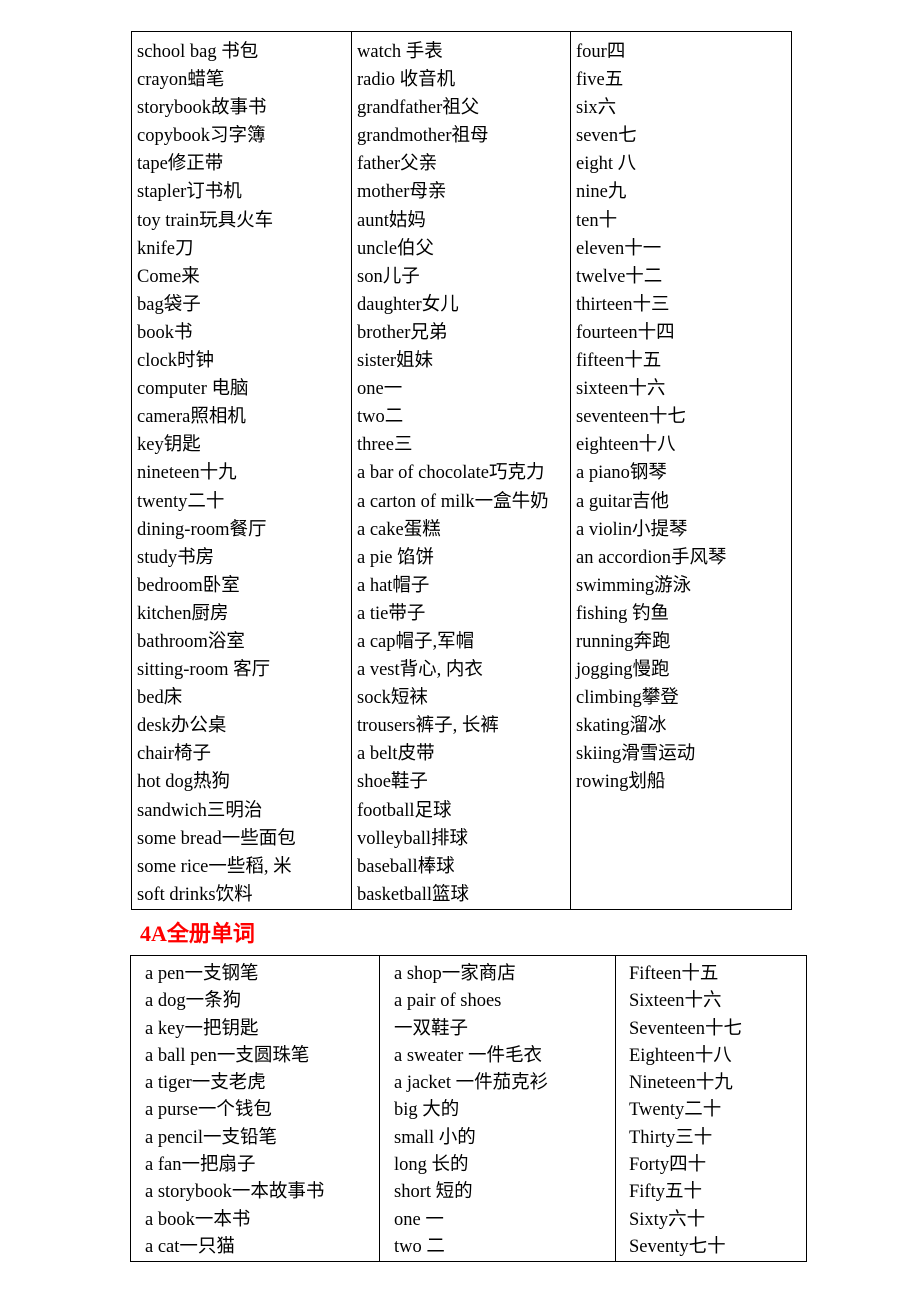  What do you see at coordinates (665, 1192) in the screenshot?
I see `word-entry: Fifty五十` at bounding box center [665, 1192].